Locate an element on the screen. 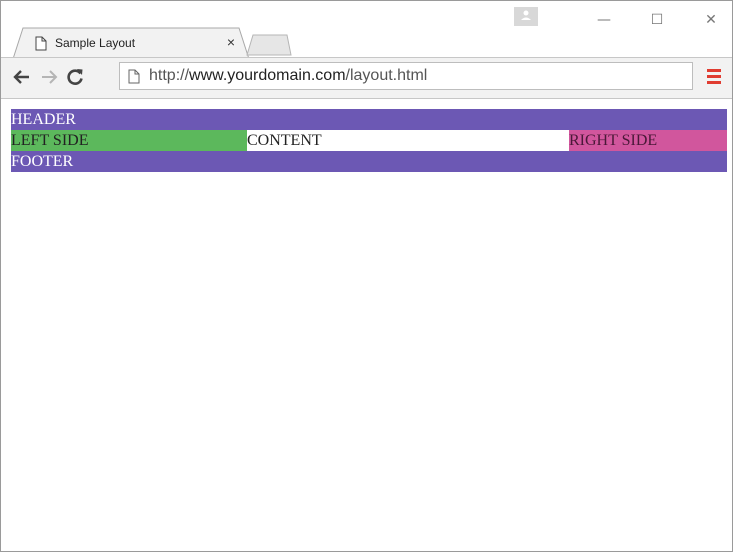 The image size is (733, 552). middle-row: LEFT SIDE CONTENT RIGHT SIDE is located at coordinates (369, 140).